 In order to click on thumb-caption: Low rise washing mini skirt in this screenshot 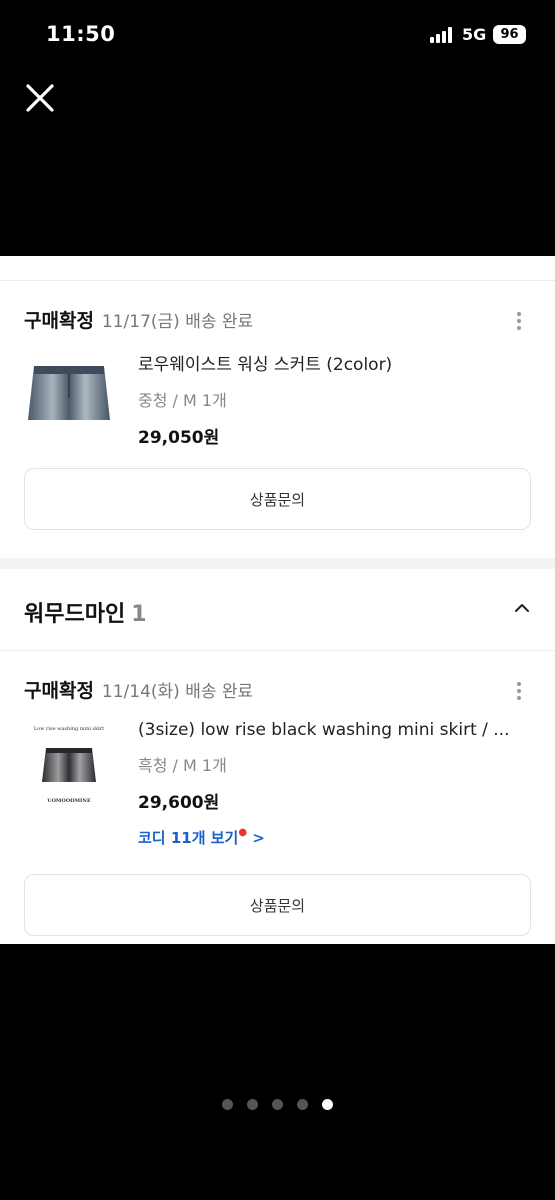, I will do `click(69, 729)`.